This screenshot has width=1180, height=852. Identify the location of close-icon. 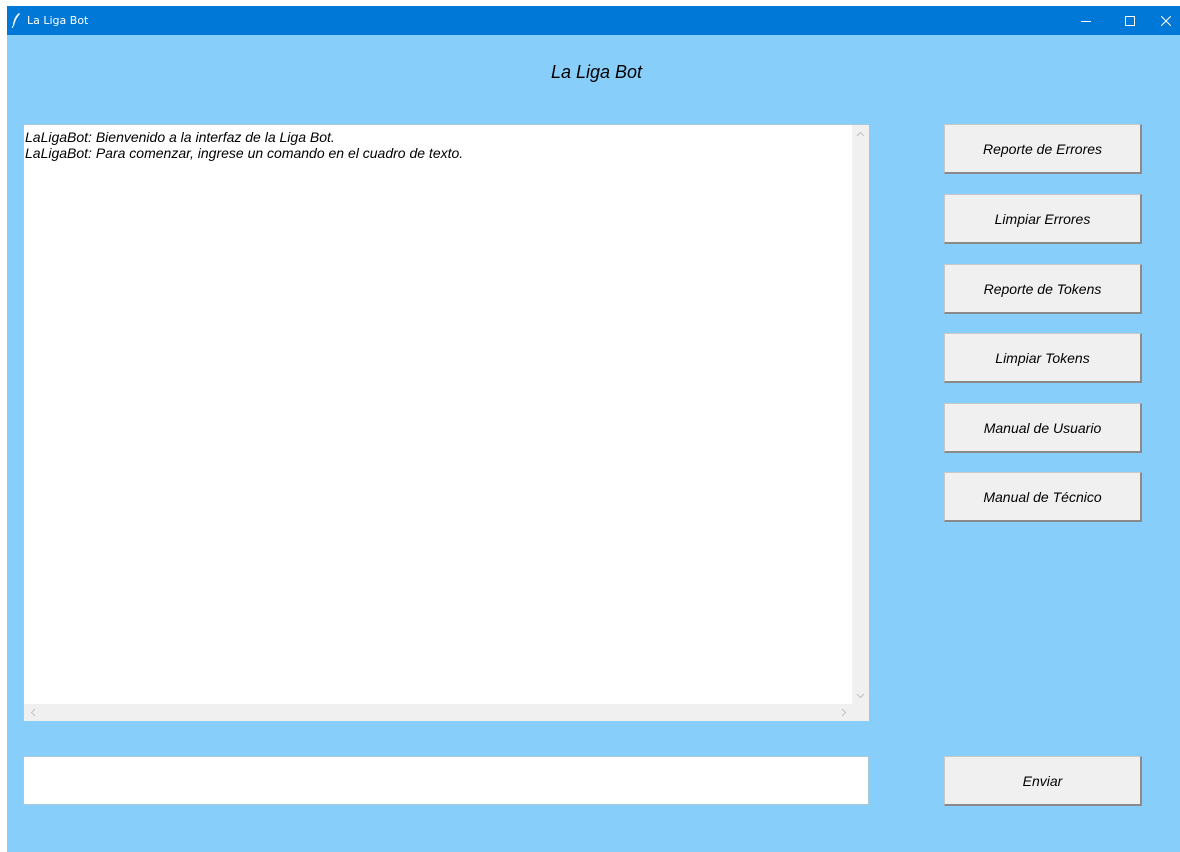
(1166, 20).